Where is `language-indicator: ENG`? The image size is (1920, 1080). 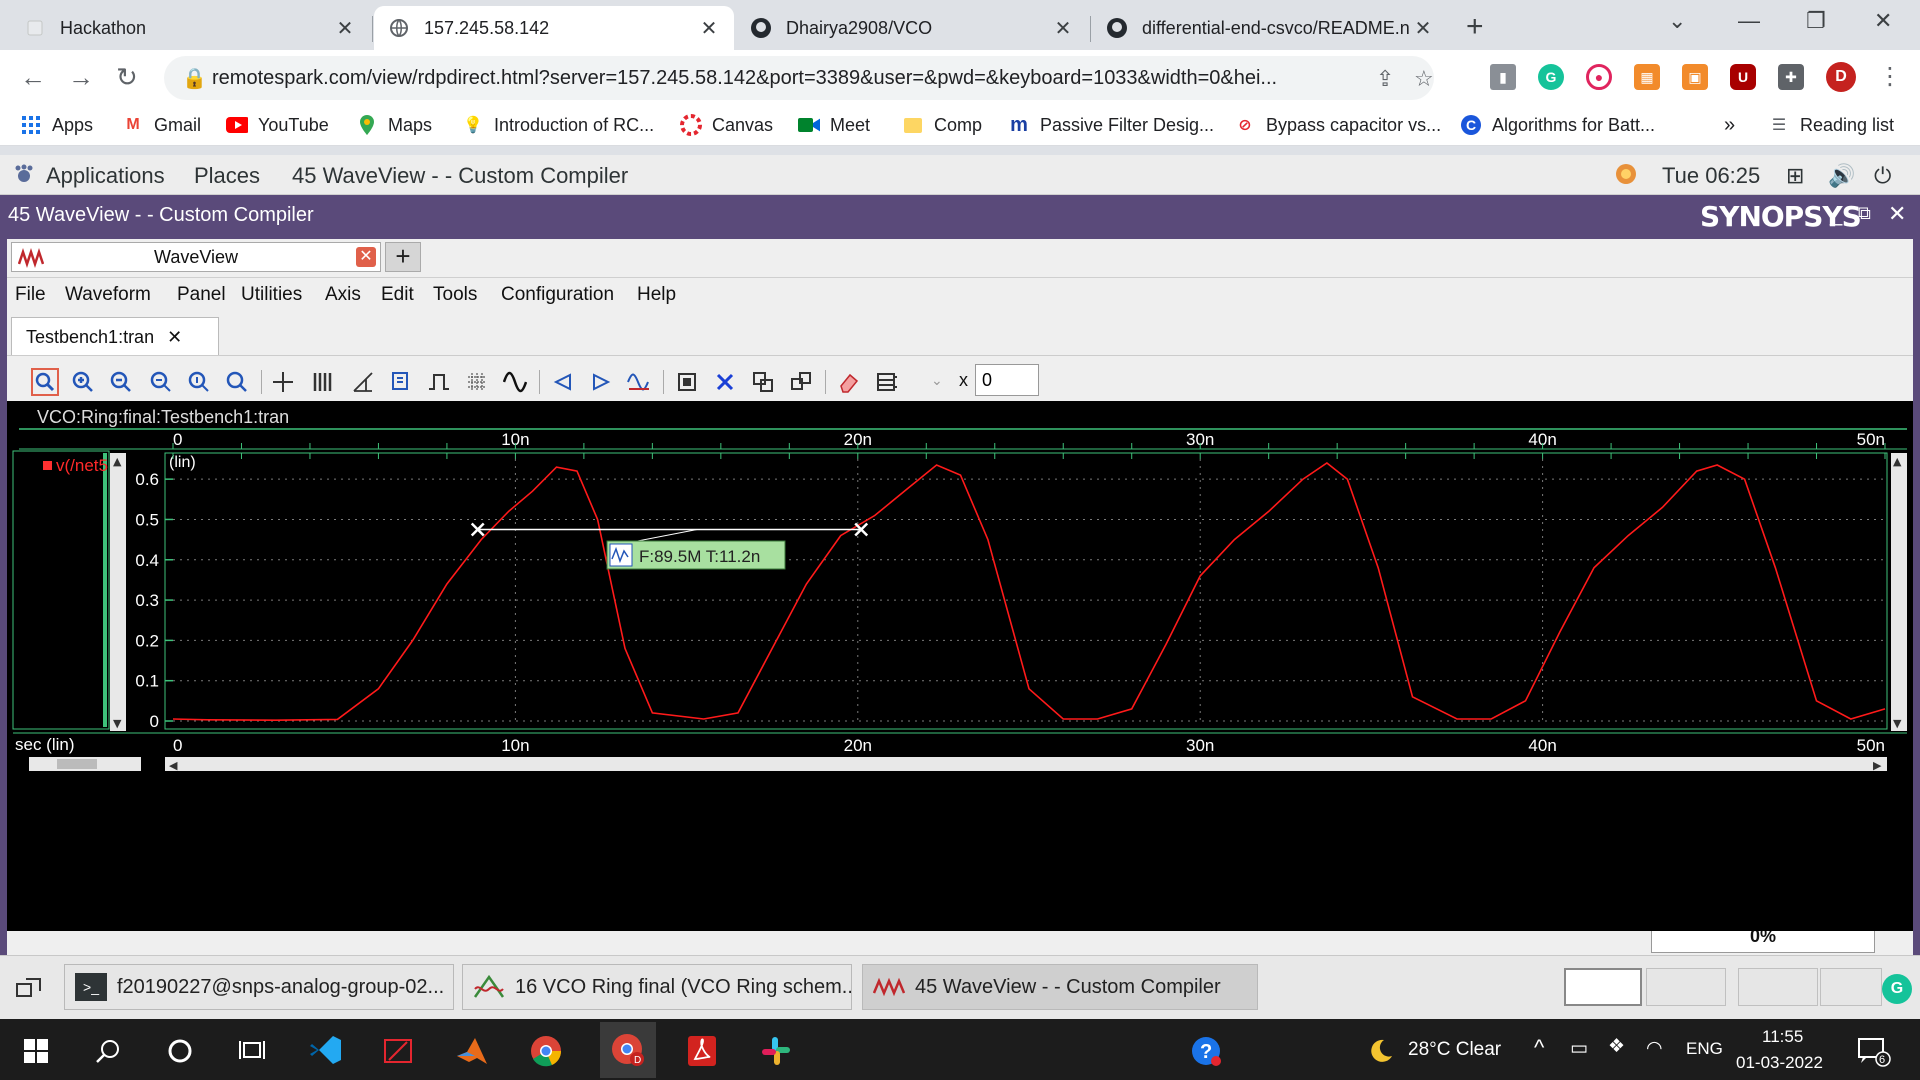
language-indicator: ENG is located at coordinates (1704, 1049).